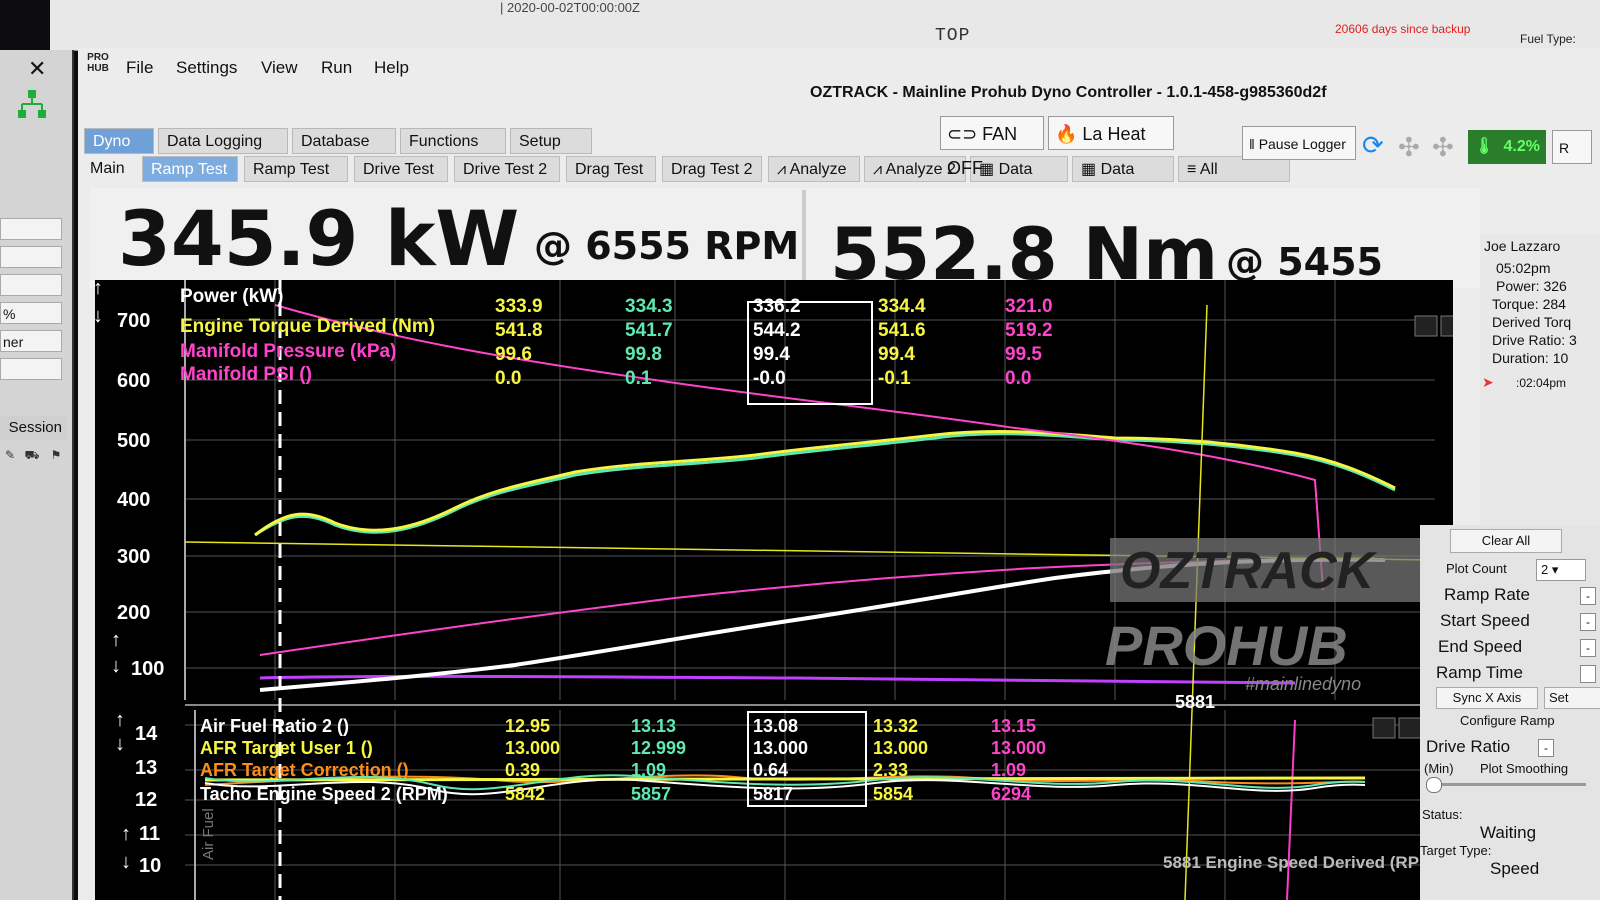  I want to click on sync-x-axis-button: Sync X Axis, so click(1487, 698).